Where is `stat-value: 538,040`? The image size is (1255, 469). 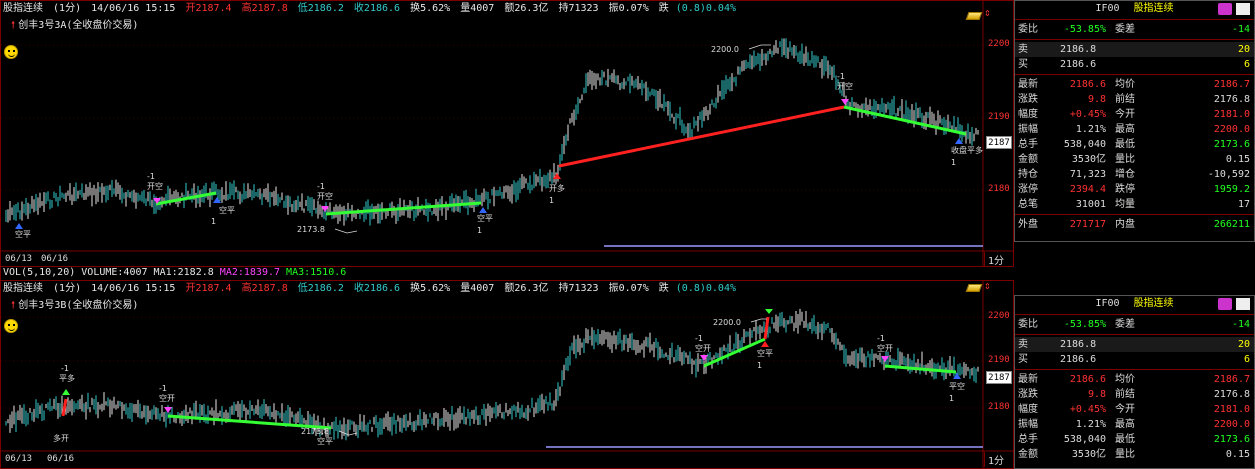
stat-value: 538,040 is located at coordinates (1084, 439).